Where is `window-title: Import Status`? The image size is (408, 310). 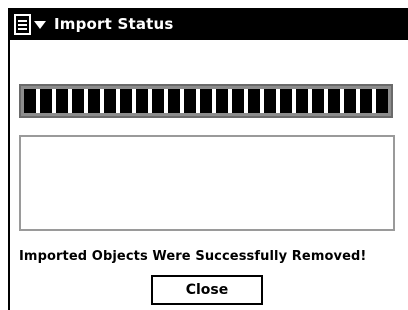
window-title: Import Status is located at coordinates (114, 24).